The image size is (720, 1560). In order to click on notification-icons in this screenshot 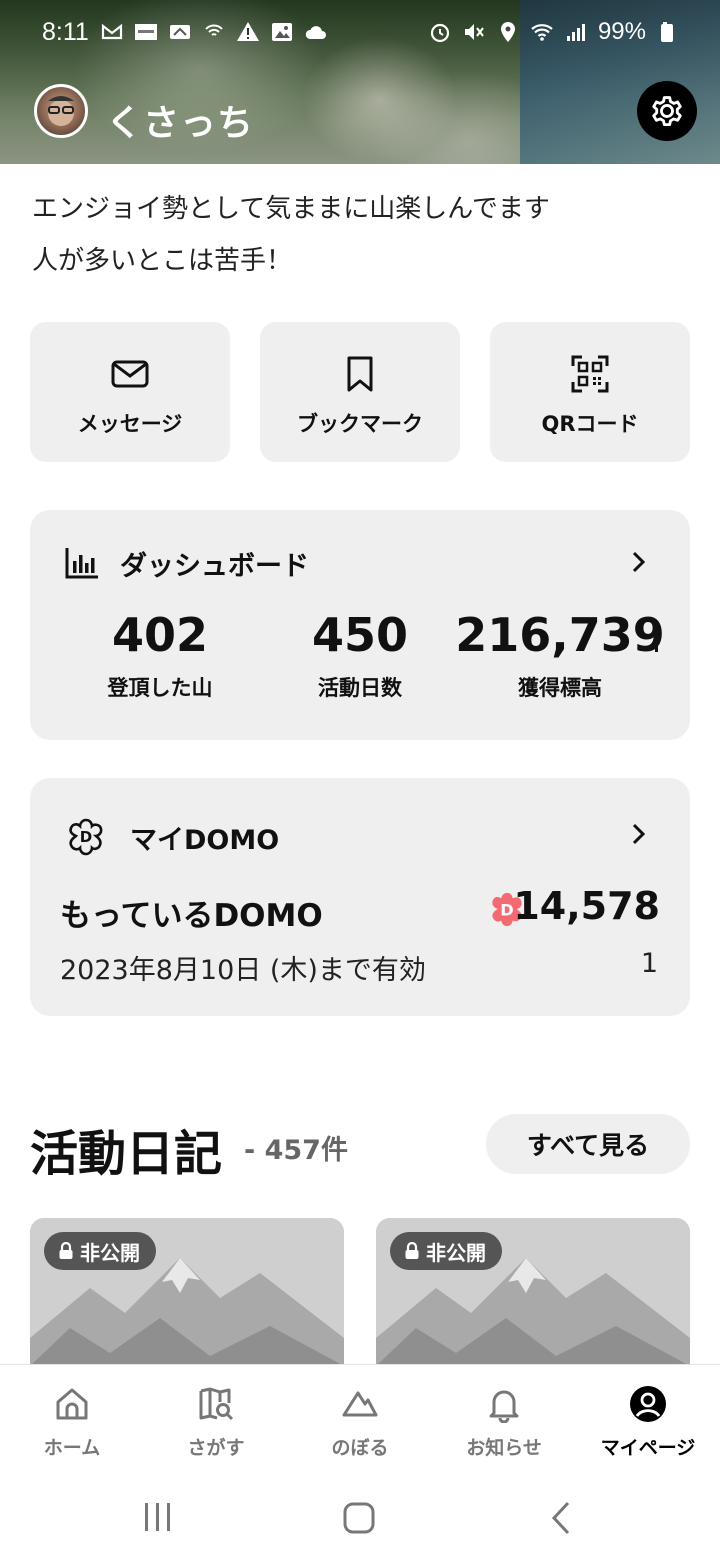, I will do `click(214, 32)`.